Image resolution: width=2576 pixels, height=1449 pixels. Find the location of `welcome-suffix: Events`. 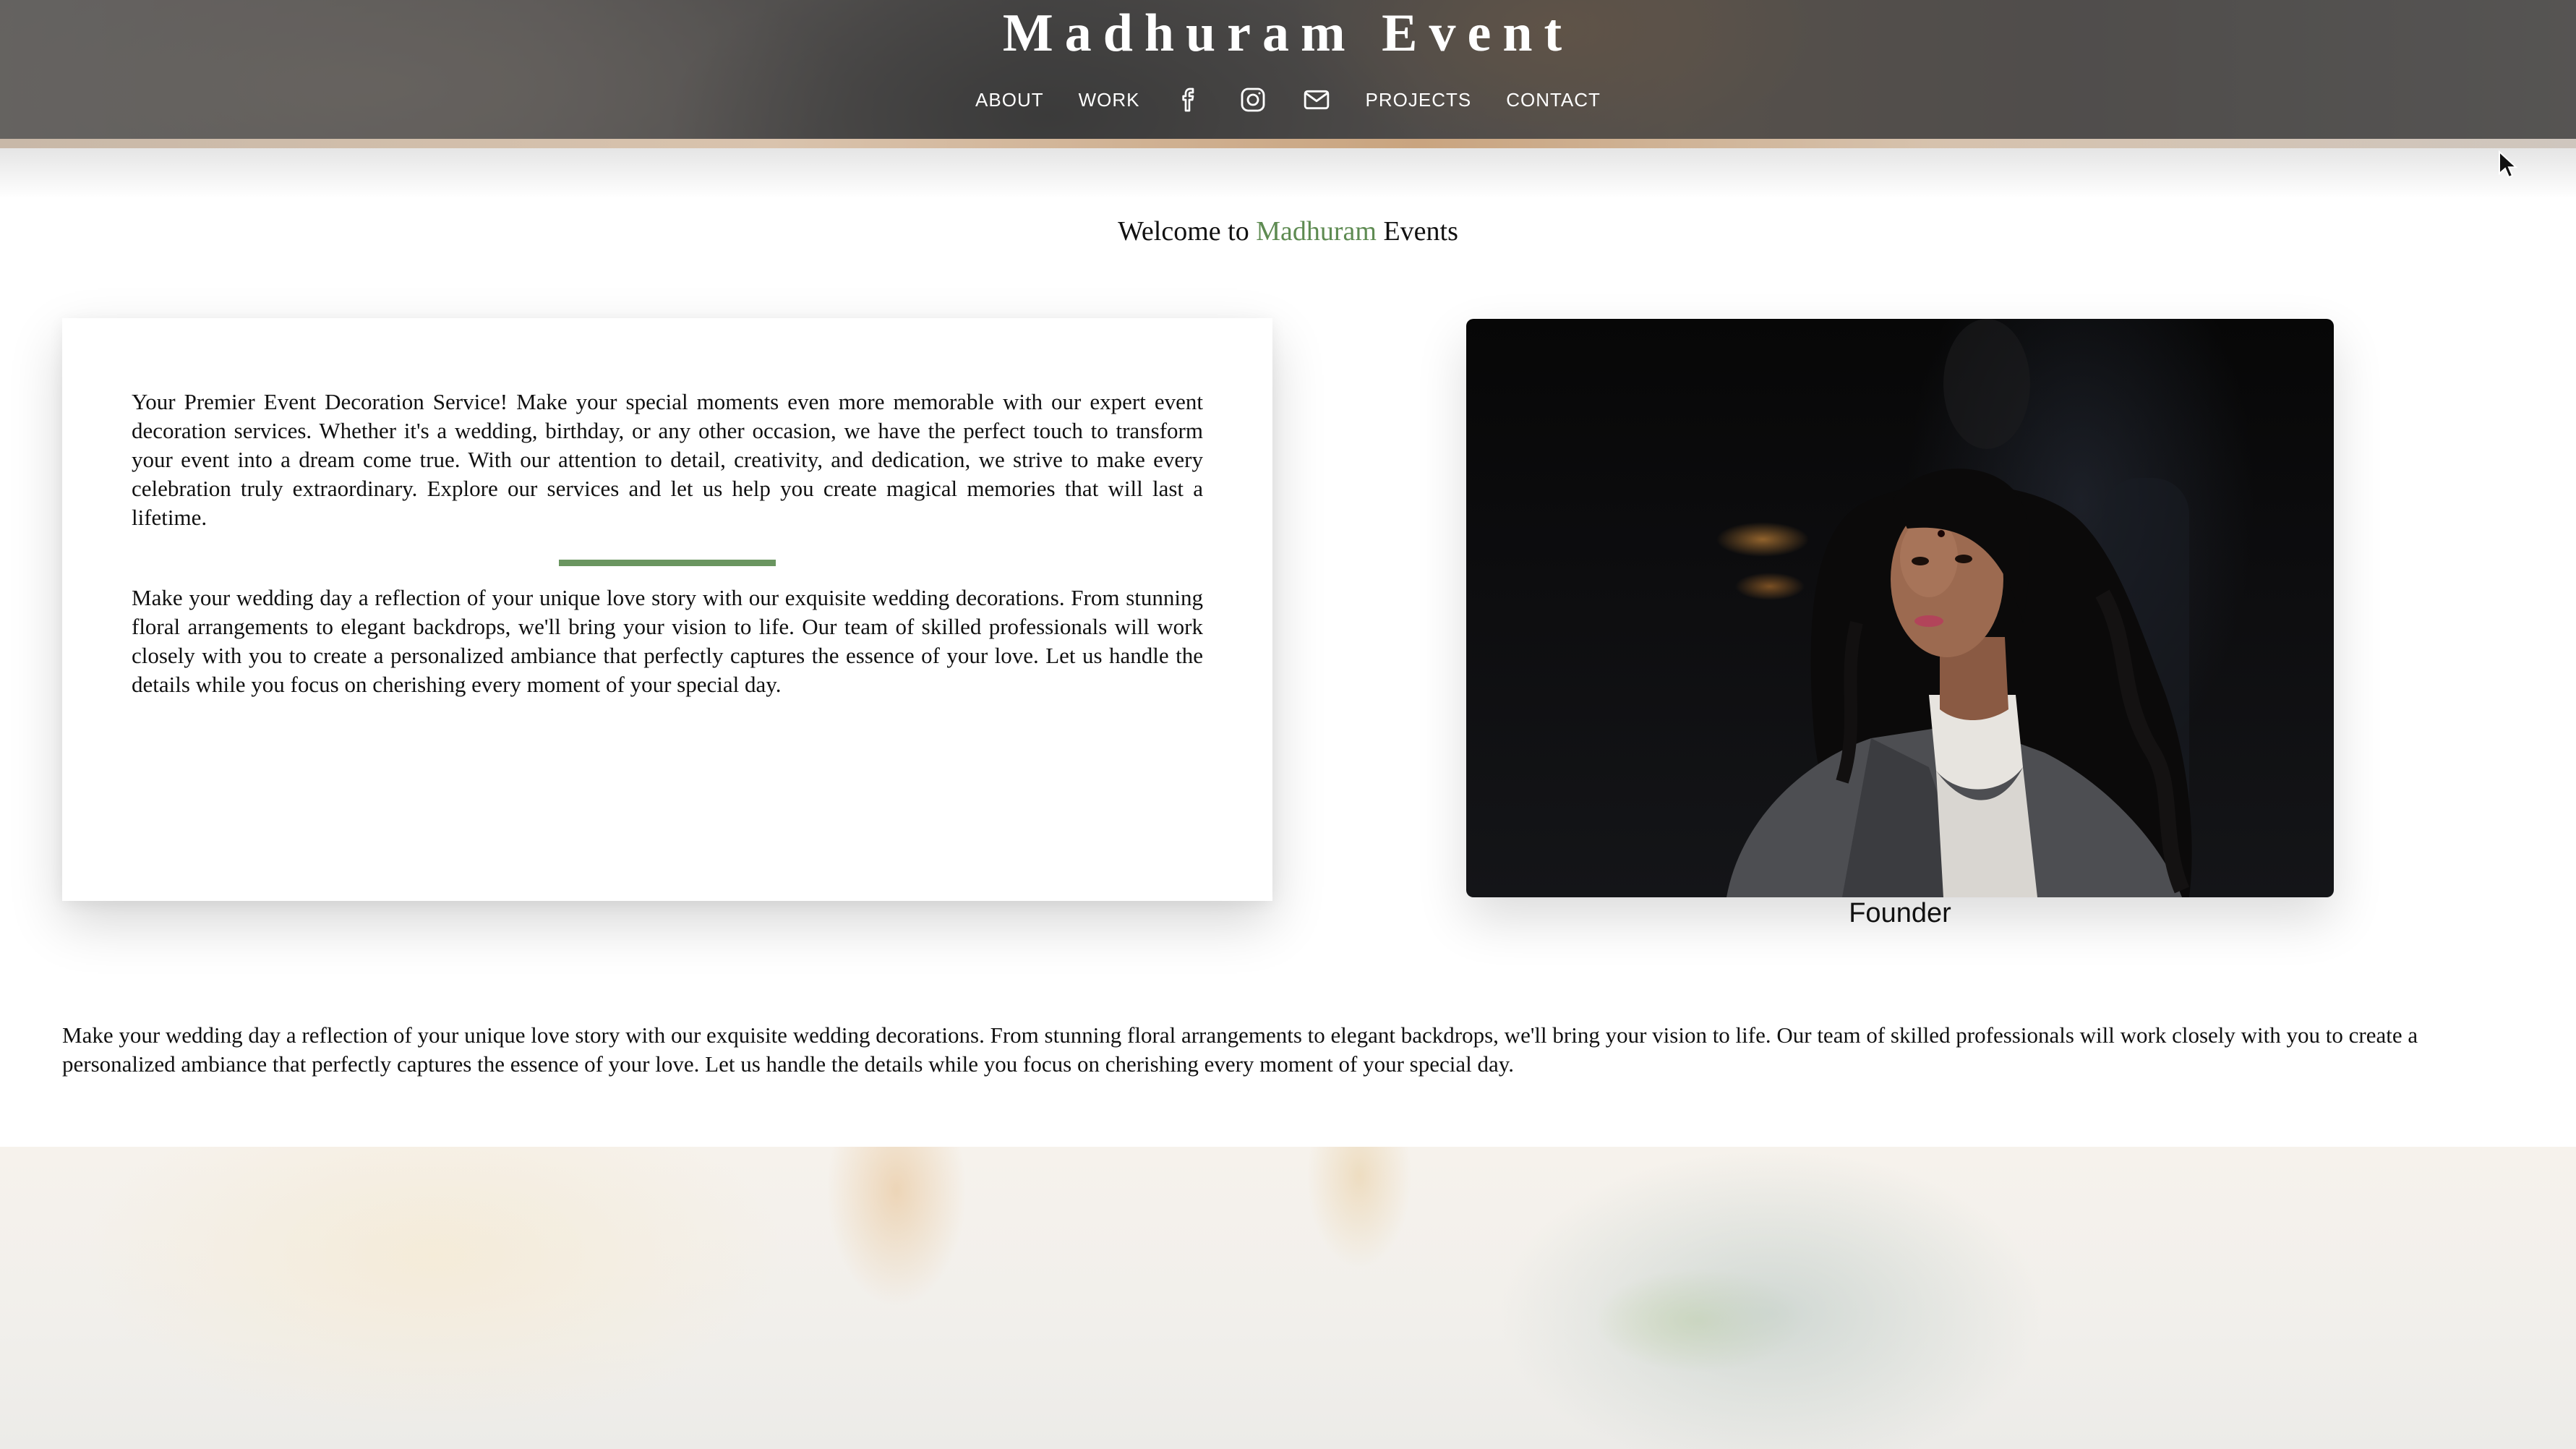

welcome-suffix: Events is located at coordinates (1420, 231).